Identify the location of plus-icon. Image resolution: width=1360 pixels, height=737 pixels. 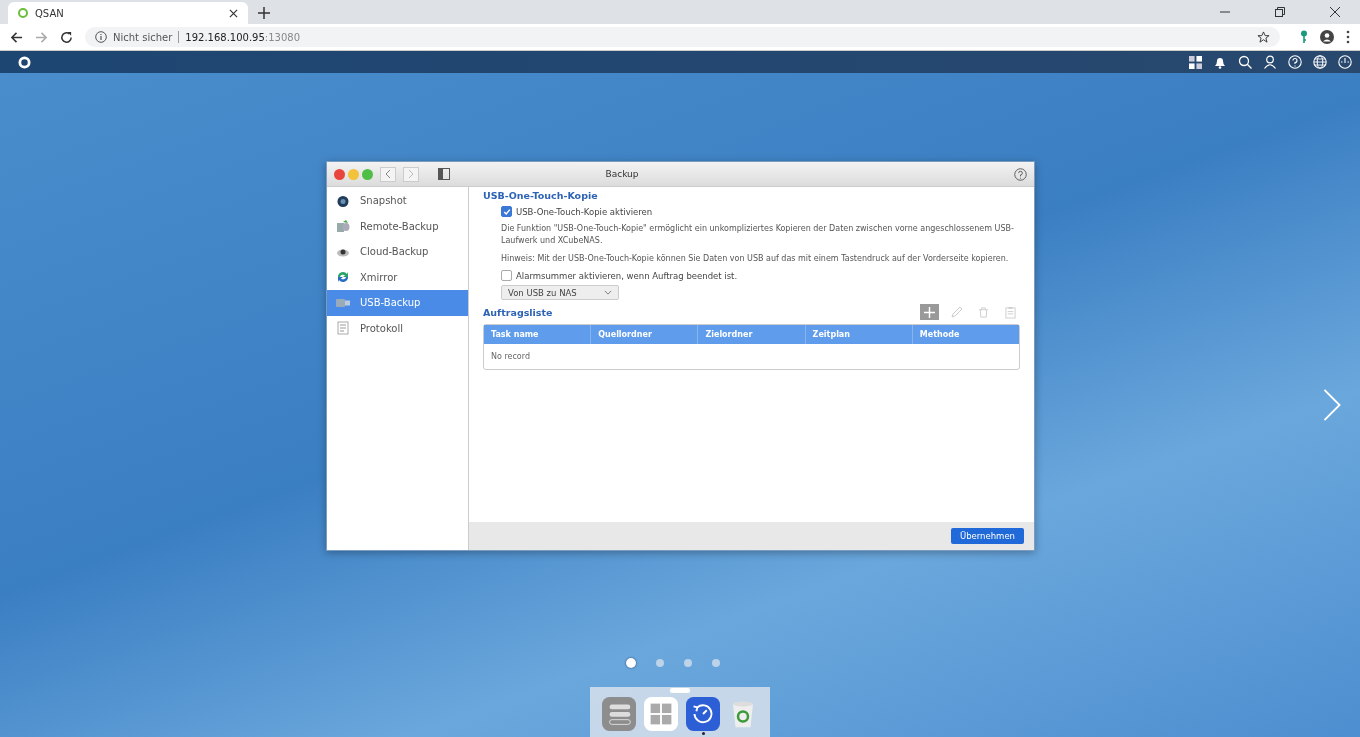
(929, 312).